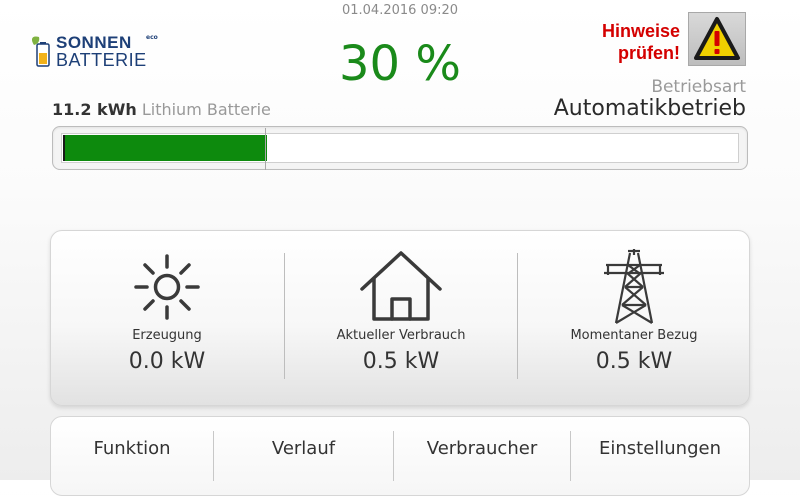 This screenshot has height=496, width=800. I want to click on nav-funktion-button: Funktion, so click(132, 449).